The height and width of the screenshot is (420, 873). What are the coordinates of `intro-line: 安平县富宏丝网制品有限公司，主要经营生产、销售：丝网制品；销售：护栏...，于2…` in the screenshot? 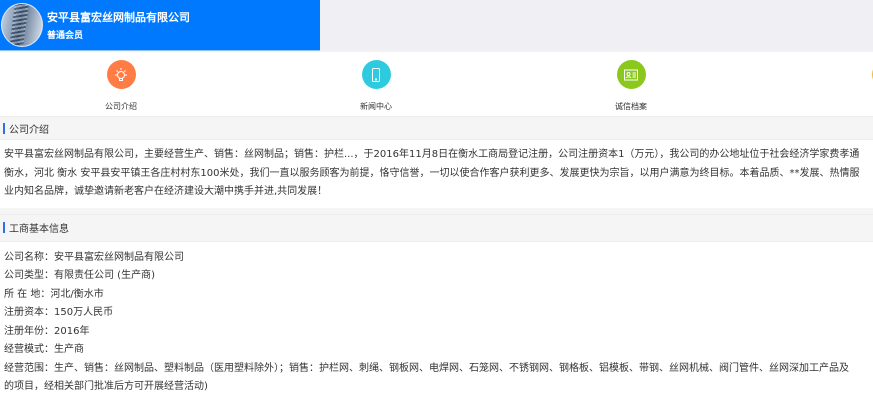 It's located at (432, 154).